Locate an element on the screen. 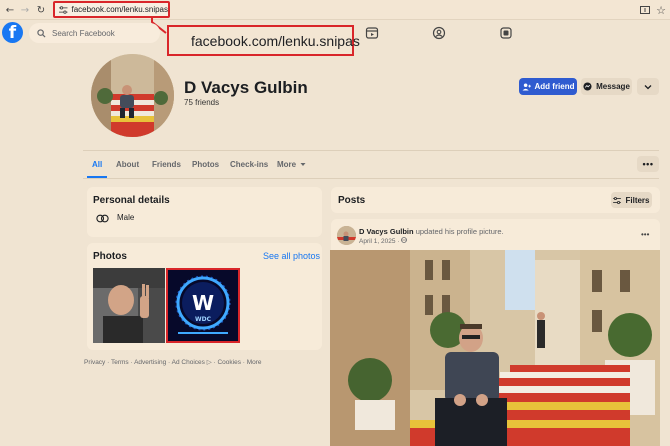 The width and height of the screenshot is (670, 446). profile-avatar is located at coordinates (132, 95).